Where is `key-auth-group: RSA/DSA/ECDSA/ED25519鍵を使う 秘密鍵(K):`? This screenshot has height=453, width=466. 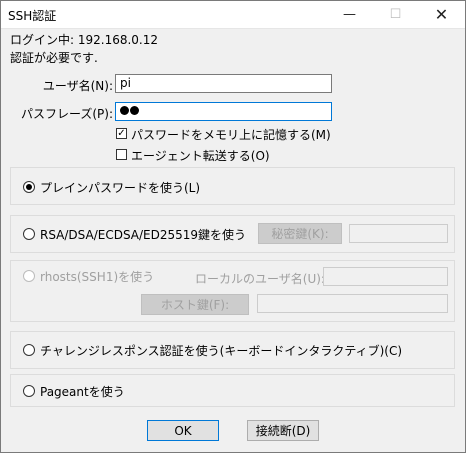
key-auth-group: RSA/DSA/ECDSA/ED25519鍵を使う 秘密鍵(K): is located at coordinates (232, 234).